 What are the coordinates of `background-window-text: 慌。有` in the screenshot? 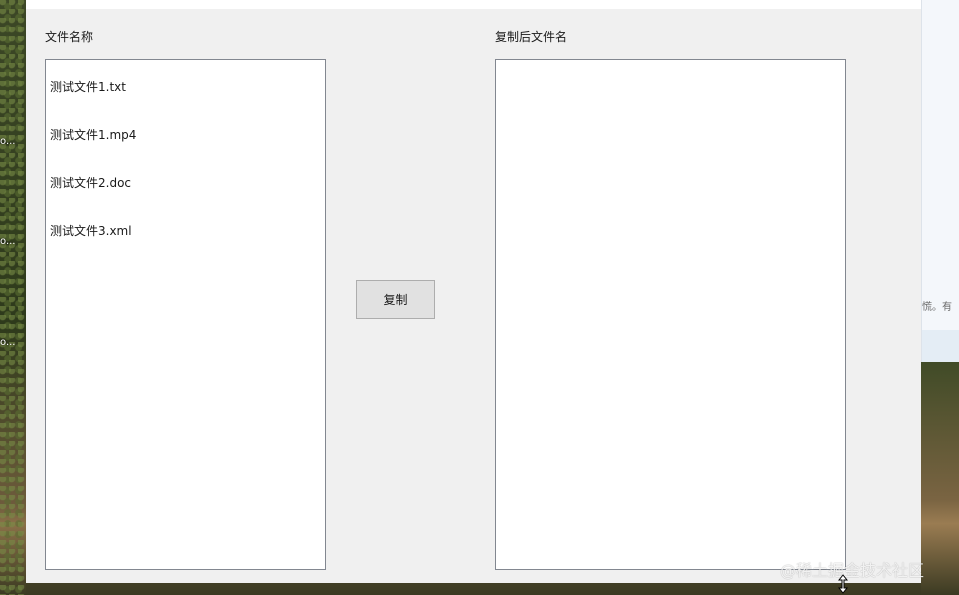 It's located at (937, 307).